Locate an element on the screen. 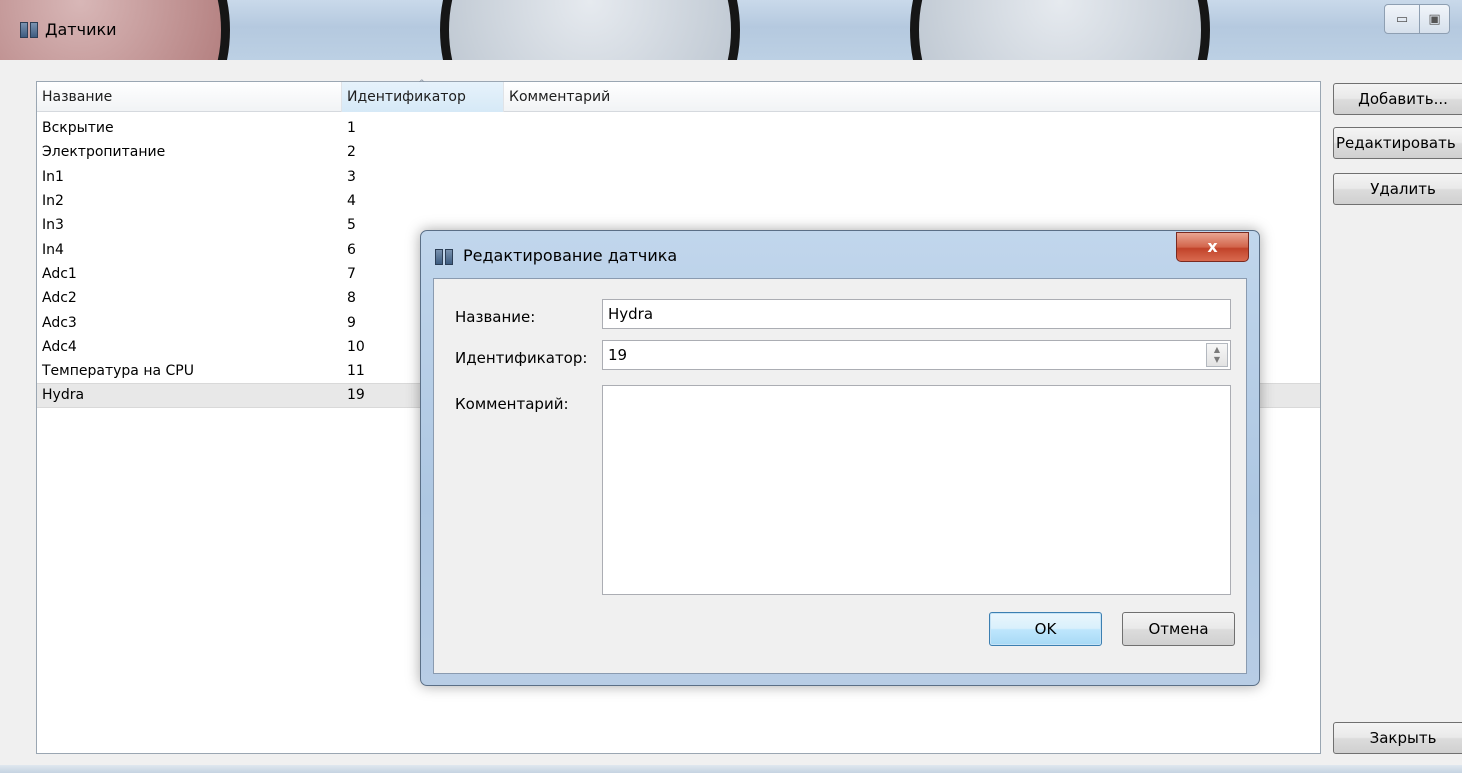  cell-name: In3 is located at coordinates (53, 225).